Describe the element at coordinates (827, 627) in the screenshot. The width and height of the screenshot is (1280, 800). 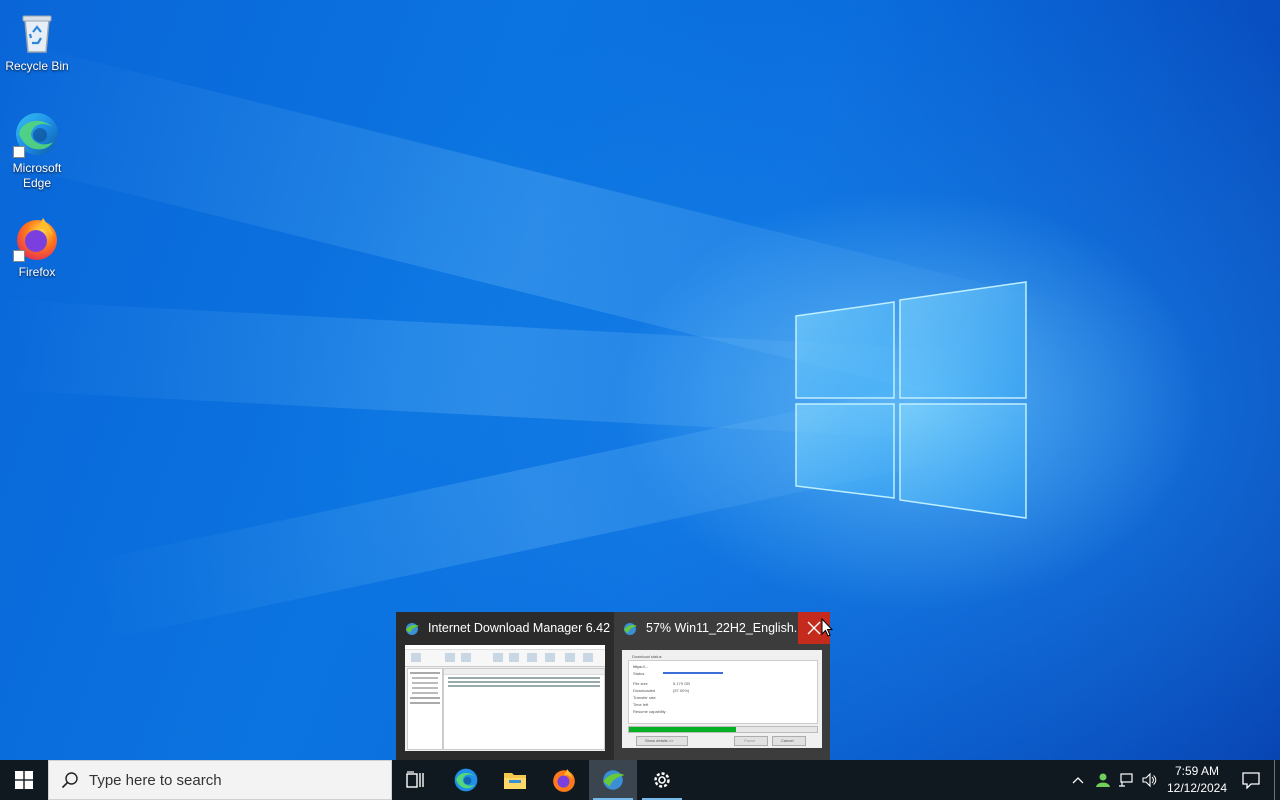
I see `mouse-cursor-icon` at that location.